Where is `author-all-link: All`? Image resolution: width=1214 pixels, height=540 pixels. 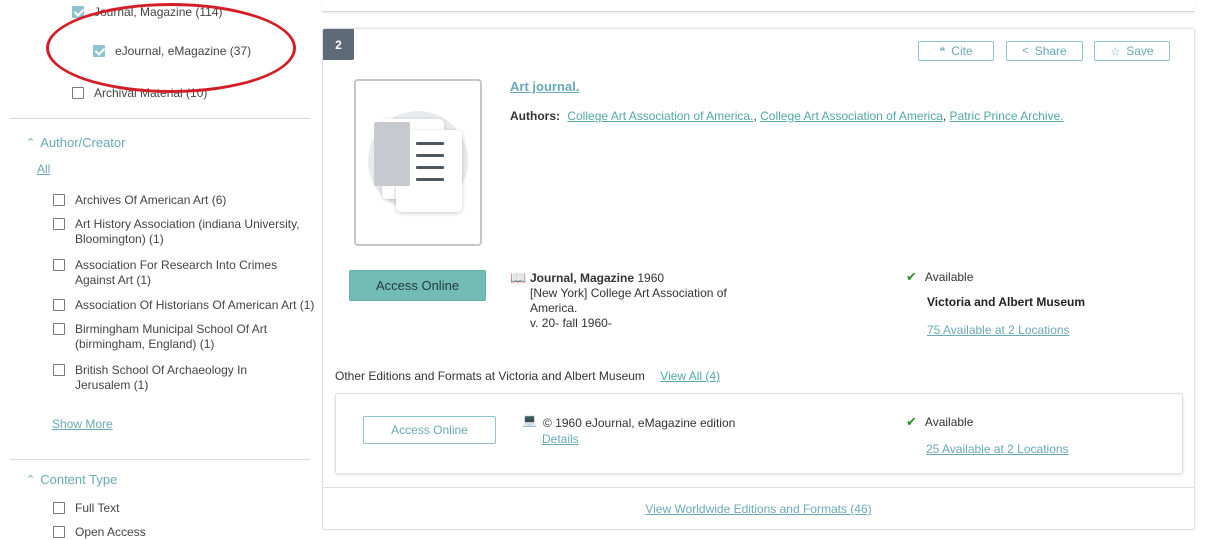 author-all-link: All is located at coordinates (43, 169).